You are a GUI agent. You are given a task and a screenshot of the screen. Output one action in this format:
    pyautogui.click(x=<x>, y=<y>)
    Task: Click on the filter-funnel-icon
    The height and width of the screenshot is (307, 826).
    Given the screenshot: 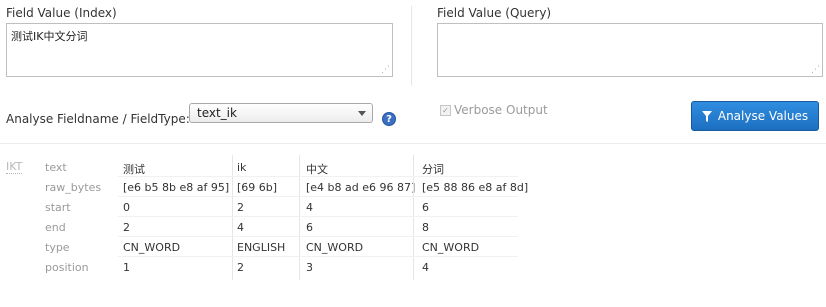 What is the action you would take?
    pyautogui.click(x=706, y=116)
    